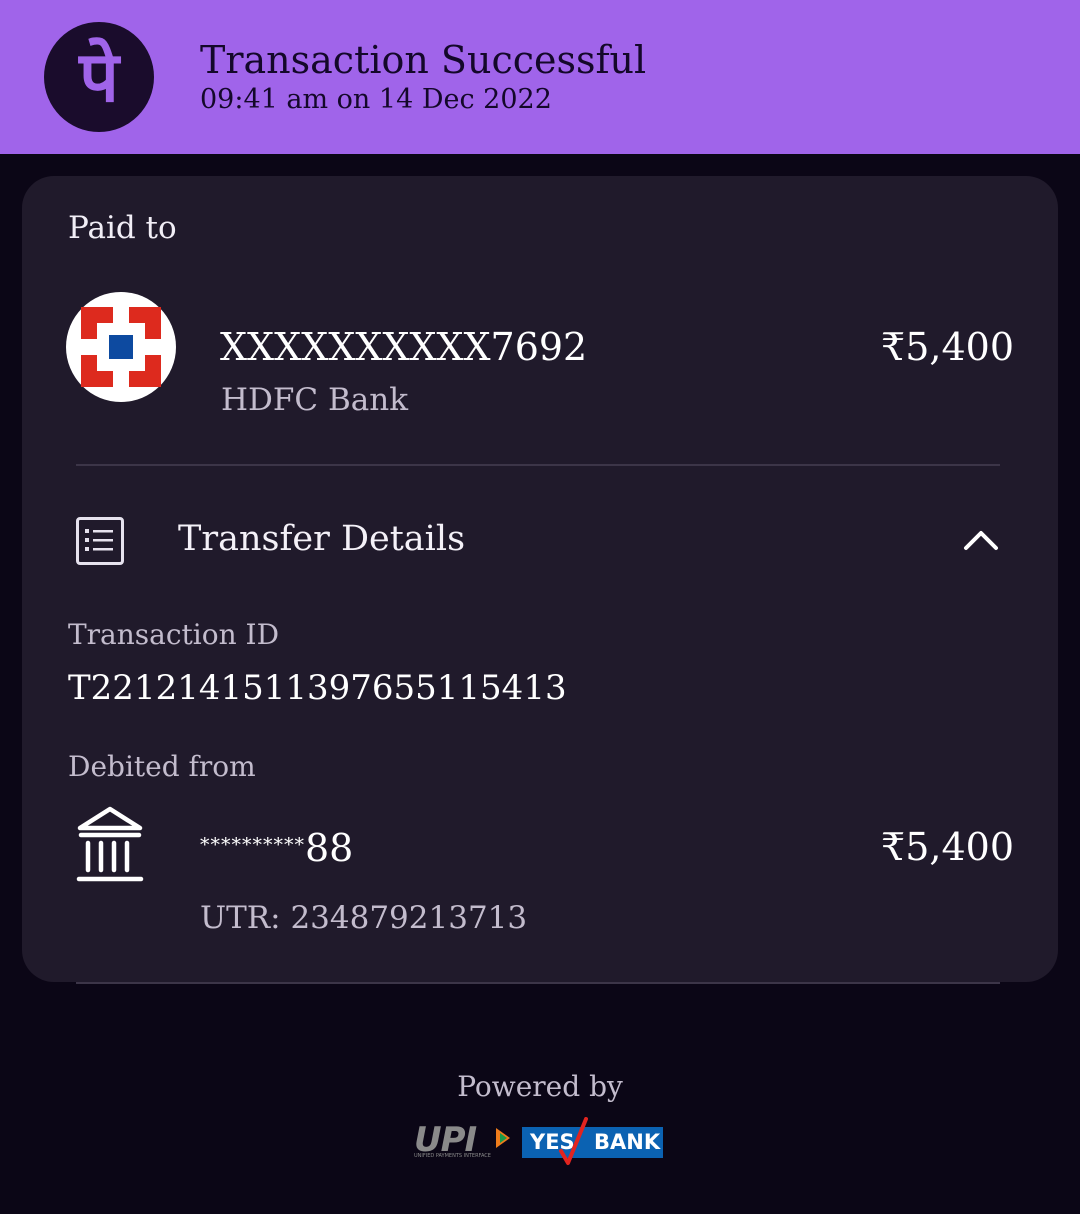  Describe the element at coordinates (981, 542) in the screenshot. I see `chevron-up-icon` at that location.